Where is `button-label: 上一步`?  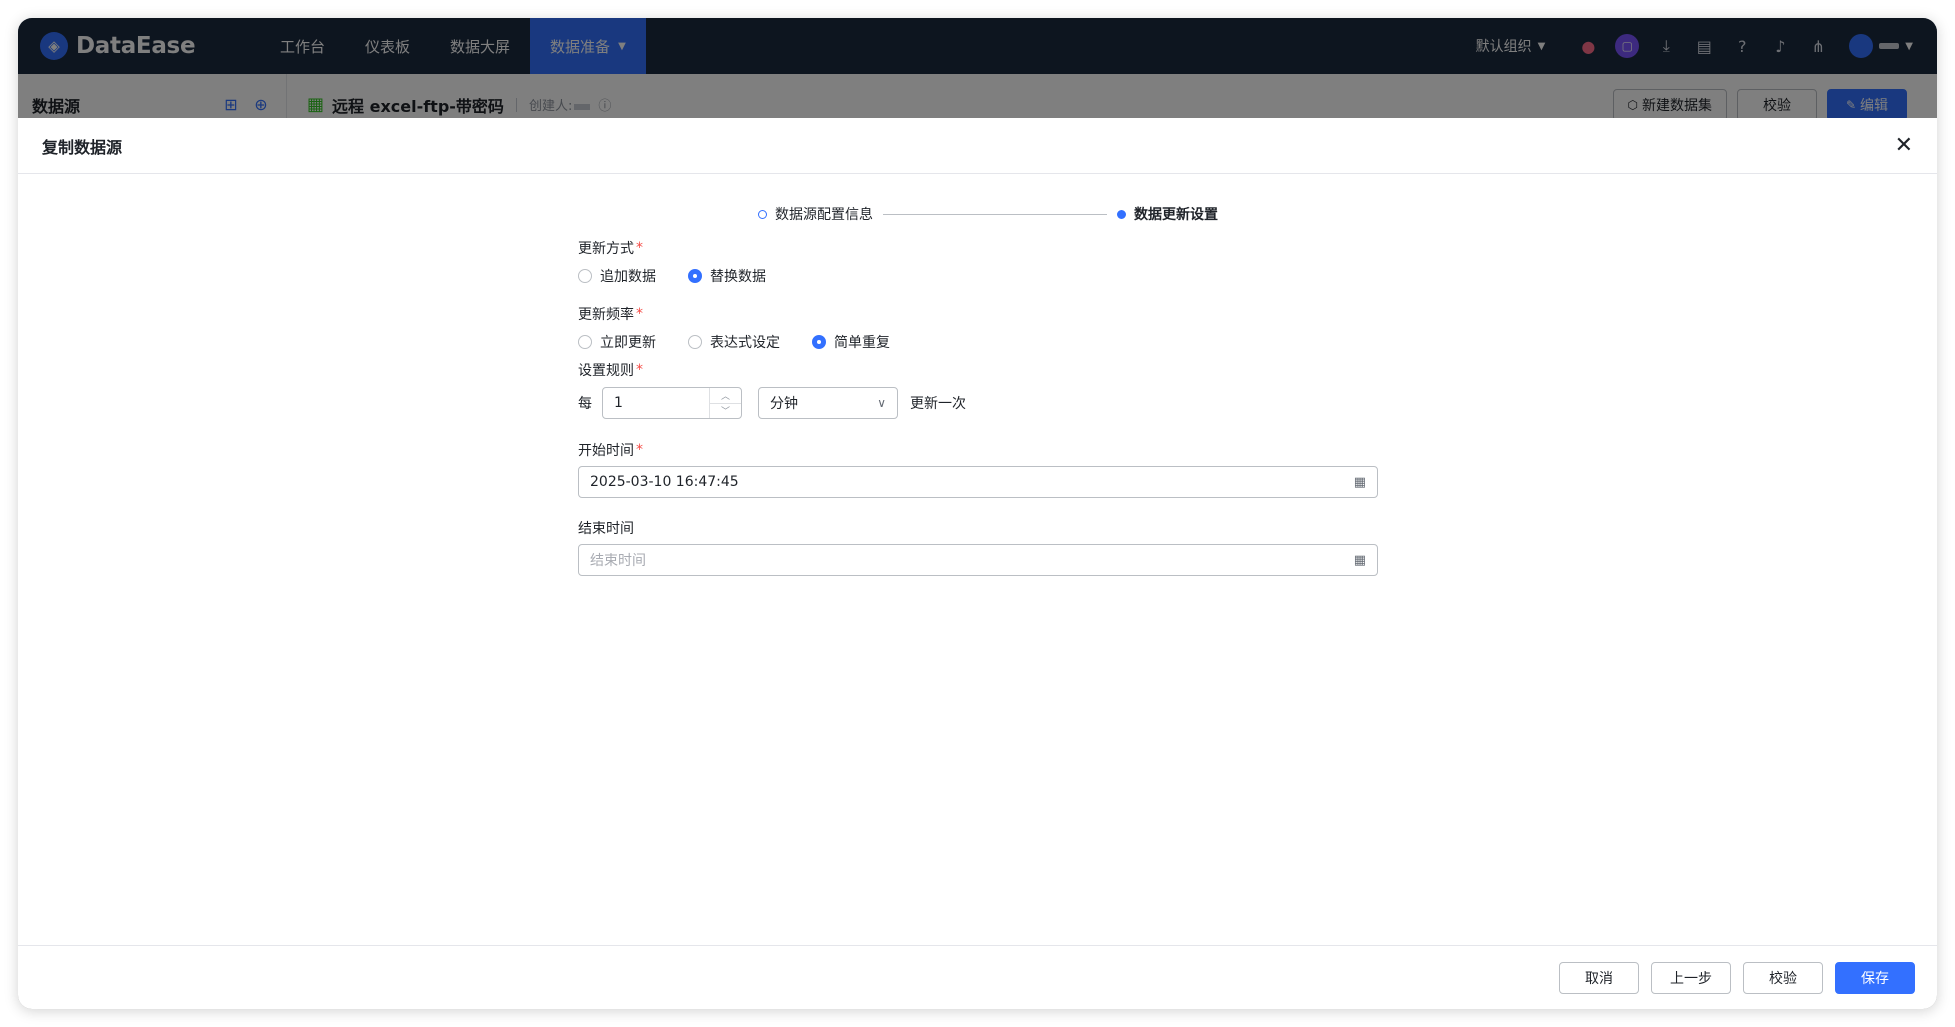 button-label: 上一步 is located at coordinates (1691, 978).